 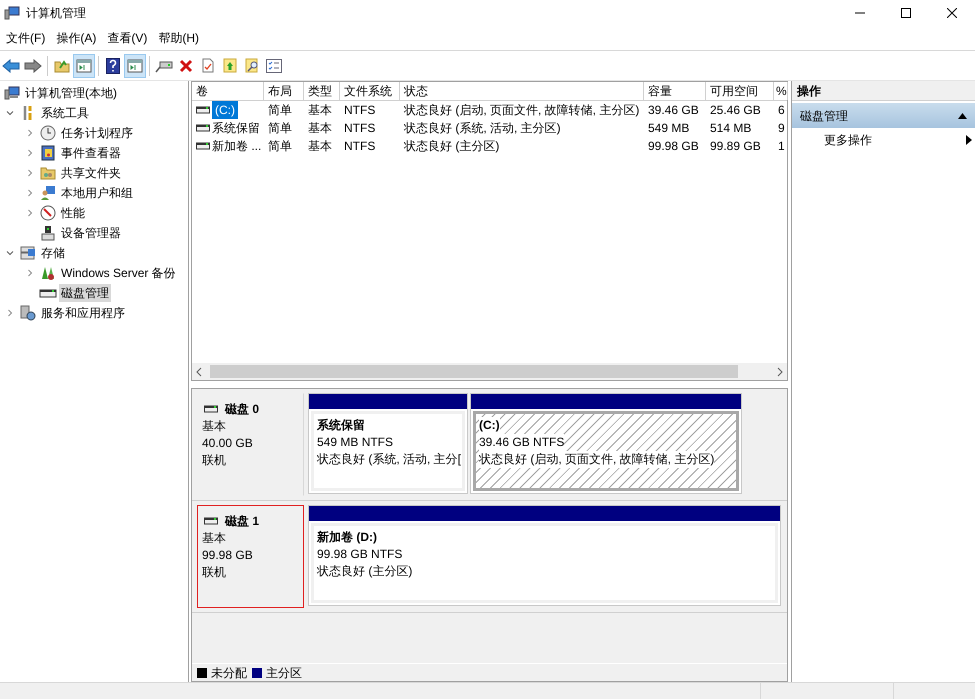 What do you see at coordinates (48, 173) in the screenshot?
I see `shared-folder-icon` at bounding box center [48, 173].